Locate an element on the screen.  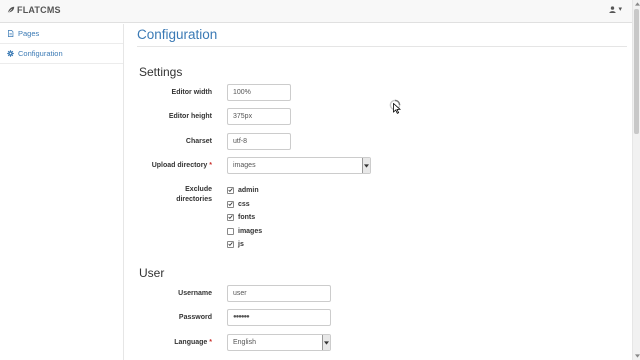
checkbox-admin: admin is located at coordinates (243, 190).